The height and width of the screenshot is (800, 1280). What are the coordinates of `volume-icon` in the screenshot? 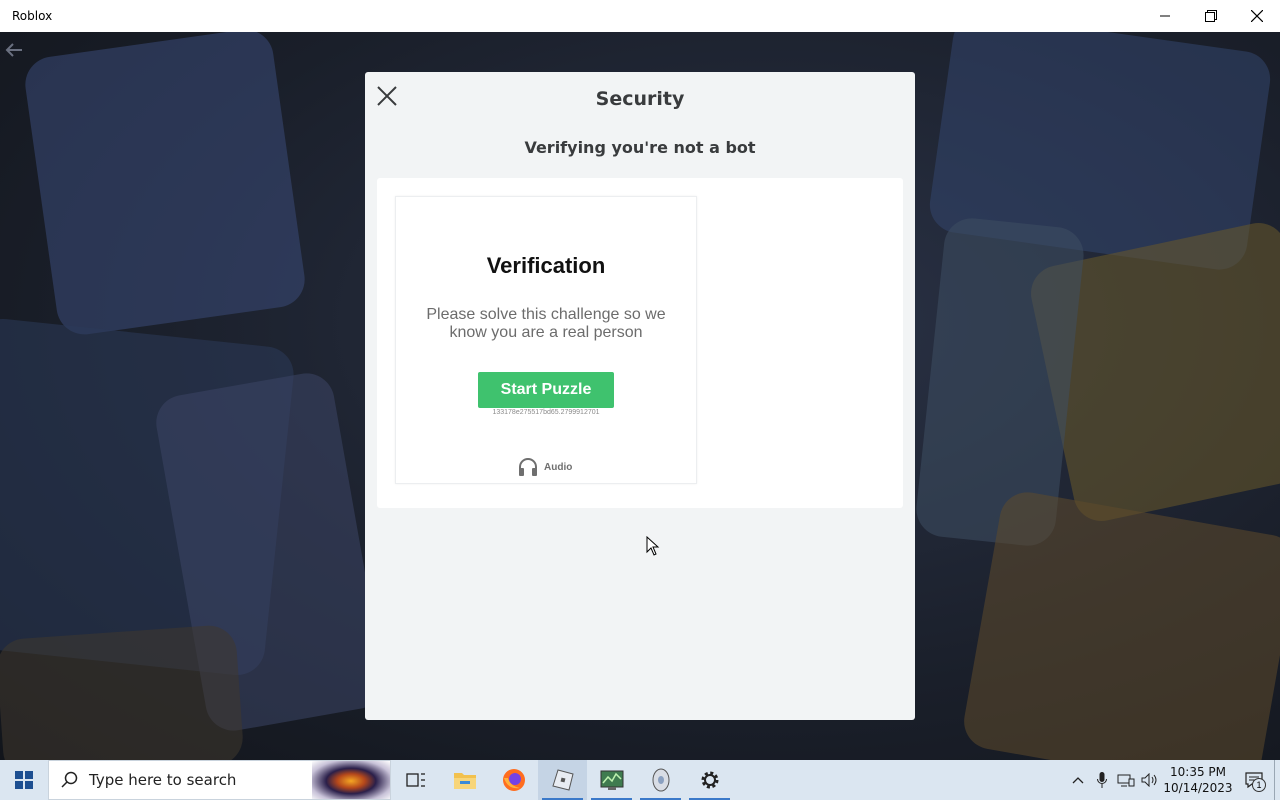 It's located at (1149, 780).